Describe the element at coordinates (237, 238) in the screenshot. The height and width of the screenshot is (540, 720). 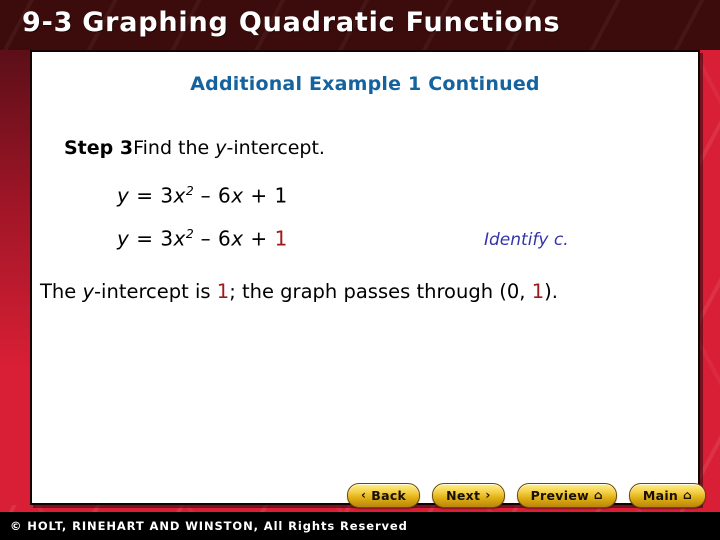
I see `eq2-var2: x` at that location.